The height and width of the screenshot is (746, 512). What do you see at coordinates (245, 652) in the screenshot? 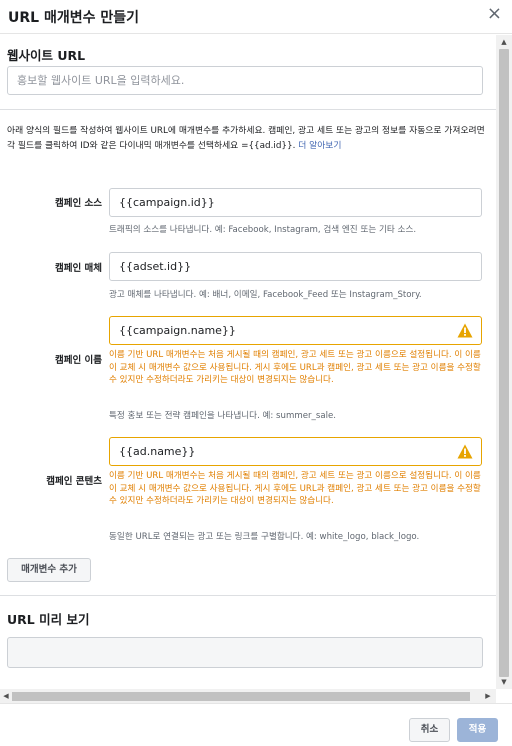
I see `url-preview-box` at bounding box center [245, 652].